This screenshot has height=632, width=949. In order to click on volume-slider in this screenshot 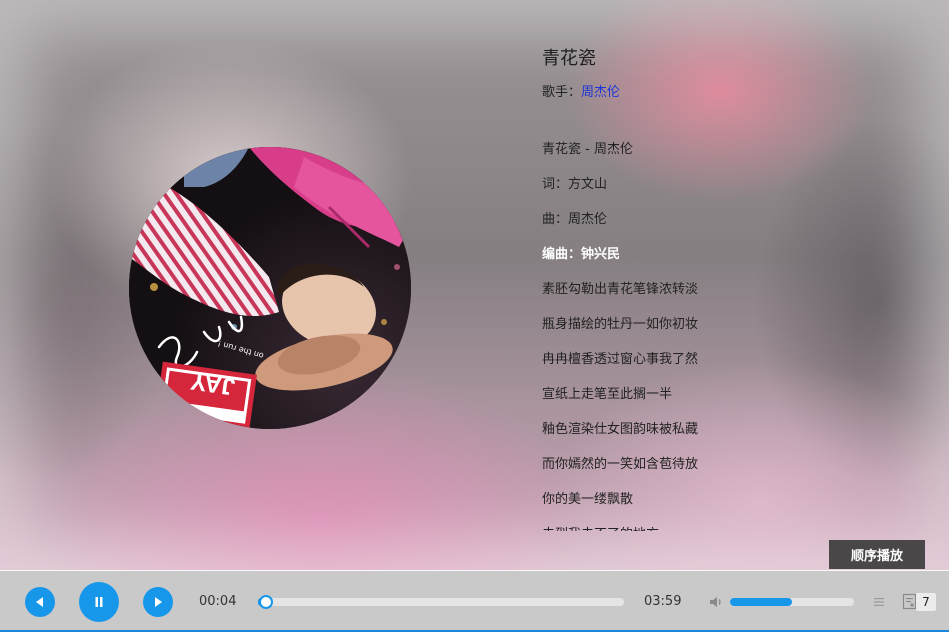, I will do `click(792, 602)`.